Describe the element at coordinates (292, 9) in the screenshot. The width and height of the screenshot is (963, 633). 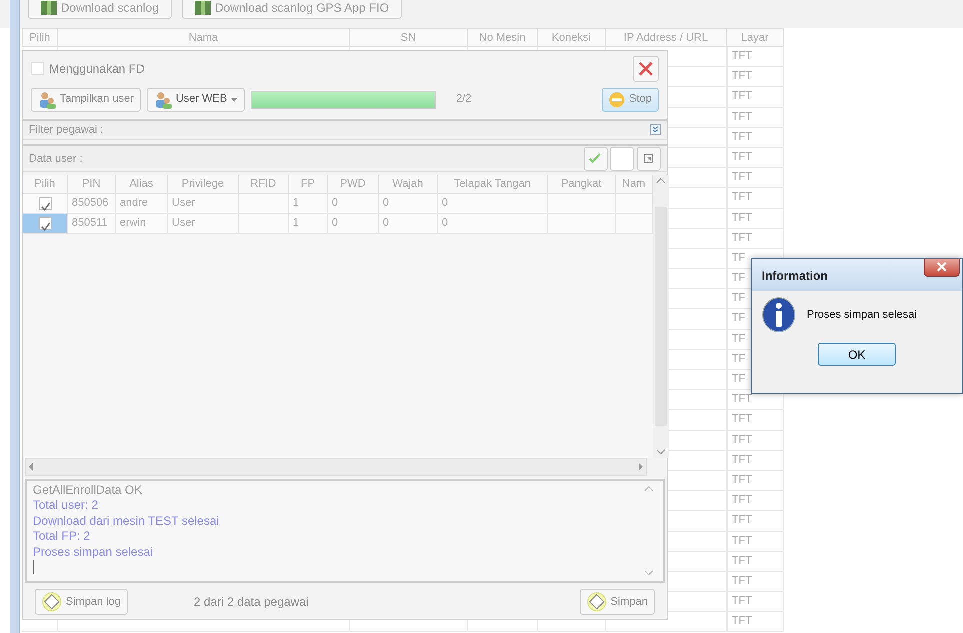
I see `toolbar-button: Download scanlog GPS App FIO` at that location.